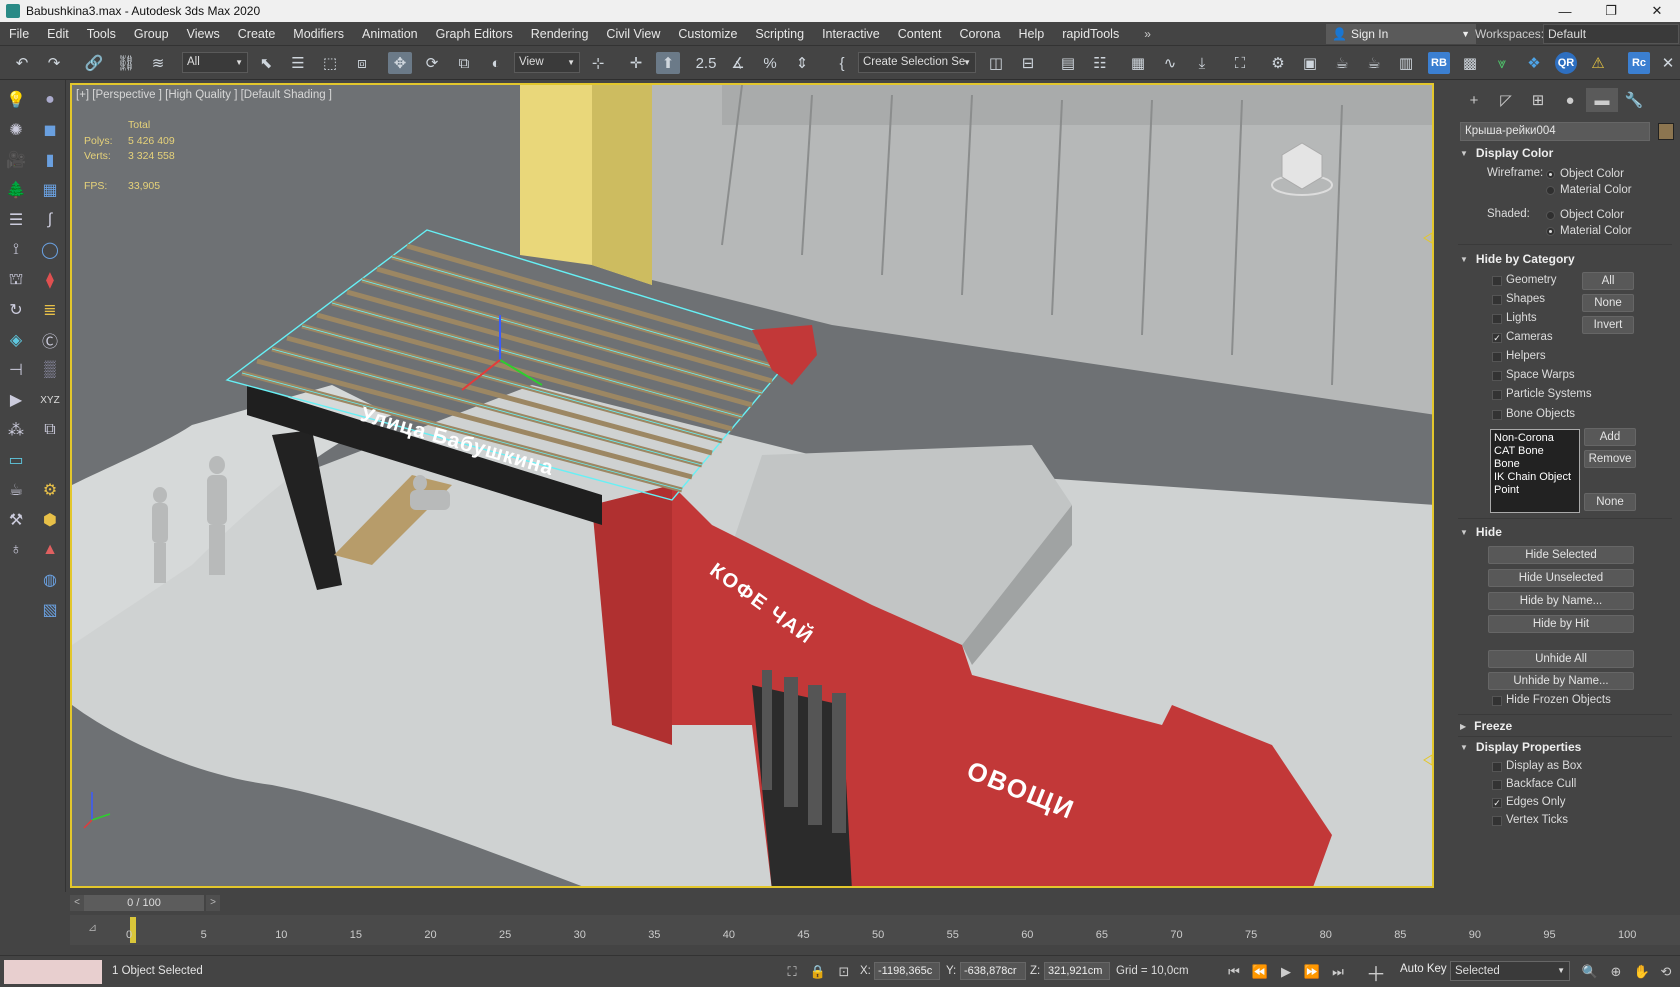 The width and height of the screenshot is (1680, 987). Describe the element at coordinates (1642, 972) in the screenshot. I see `pan-icon: ✋` at that location.